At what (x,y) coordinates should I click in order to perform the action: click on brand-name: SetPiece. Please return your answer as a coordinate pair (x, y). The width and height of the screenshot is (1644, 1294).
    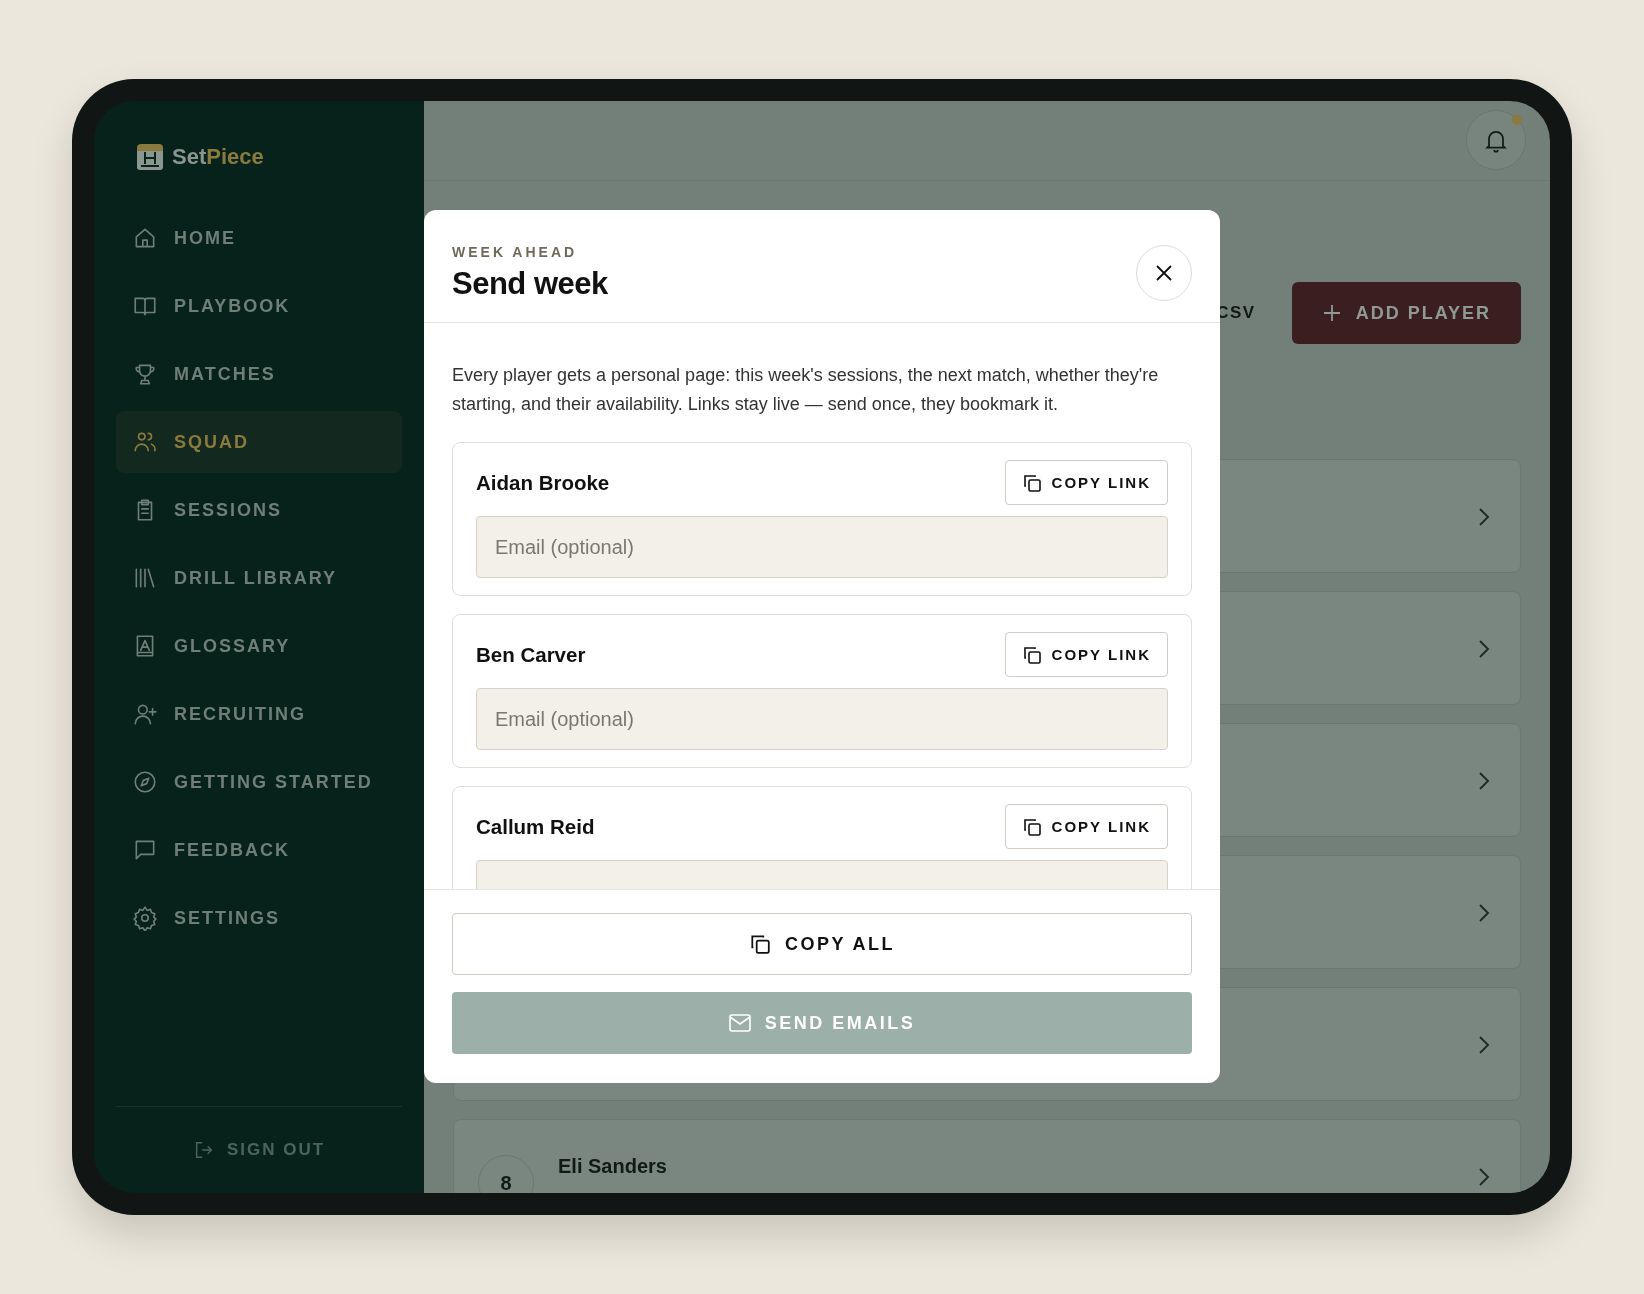
    Looking at the image, I should click on (218, 157).